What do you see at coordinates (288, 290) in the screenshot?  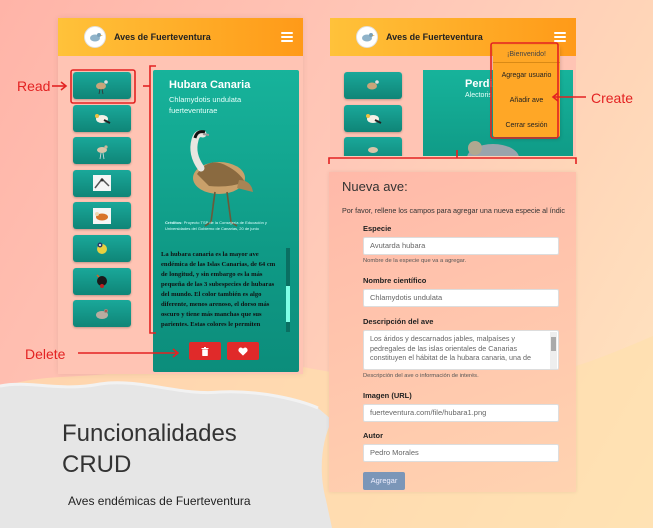 I see `description-scrollbar` at bounding box center [288, 290].